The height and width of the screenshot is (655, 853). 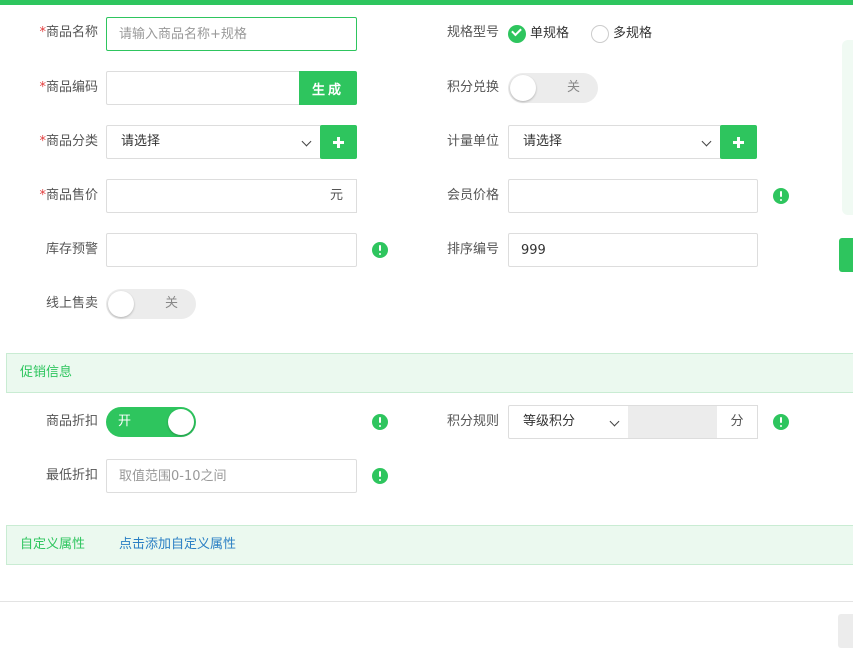 I want to click on price-unit: 元, so click(x=337, y=196).